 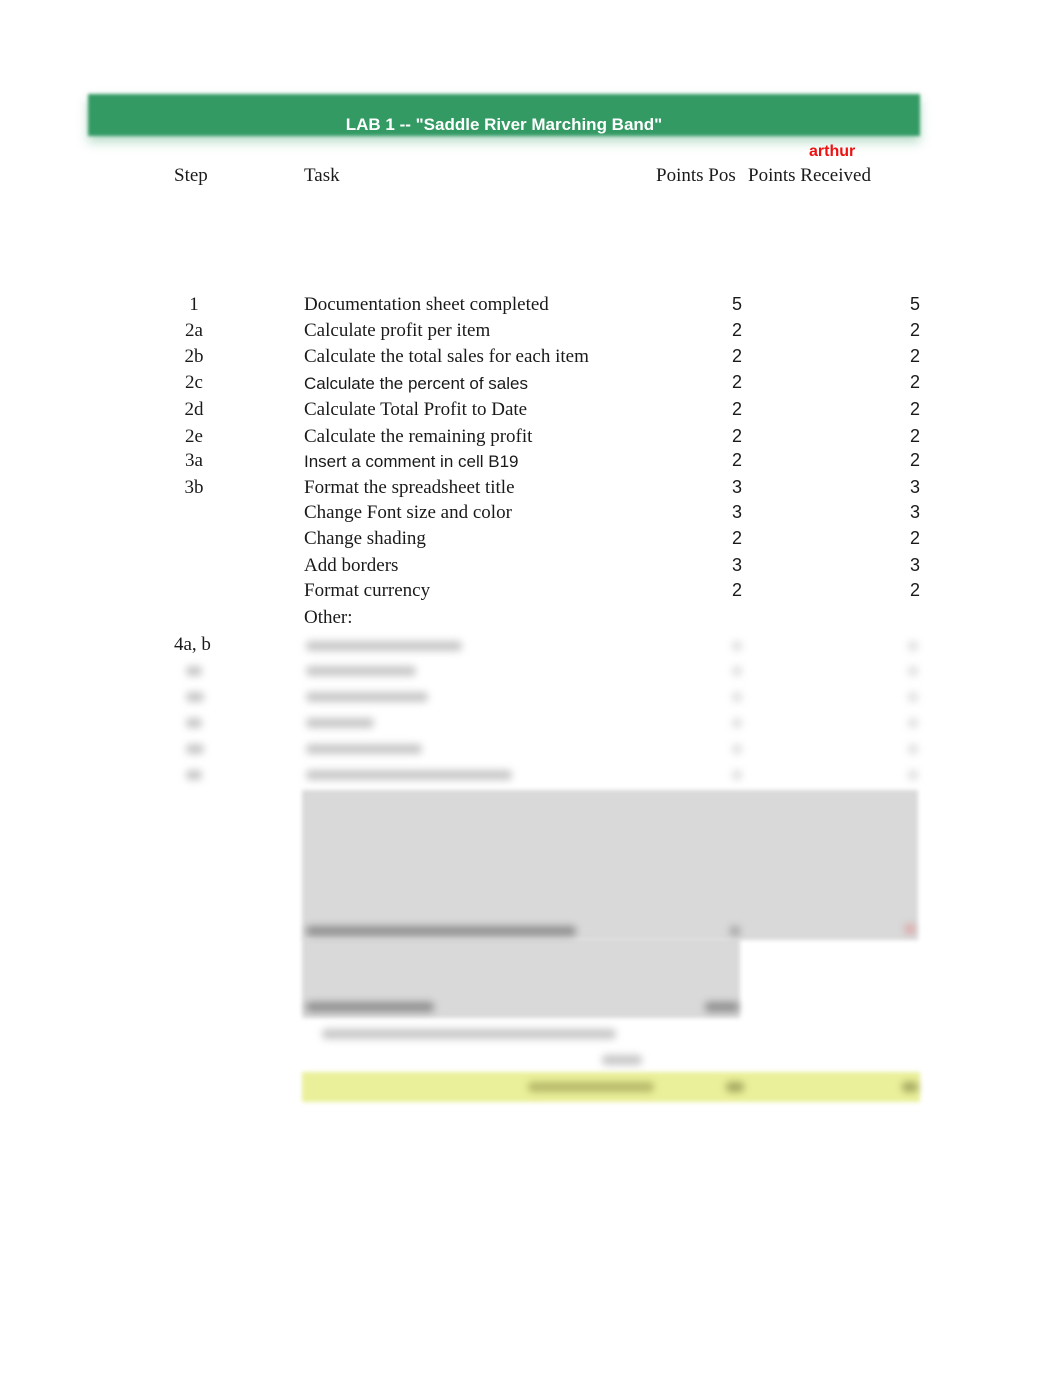 I want to click on task-cell: Other:, so click(x=328, y=617).